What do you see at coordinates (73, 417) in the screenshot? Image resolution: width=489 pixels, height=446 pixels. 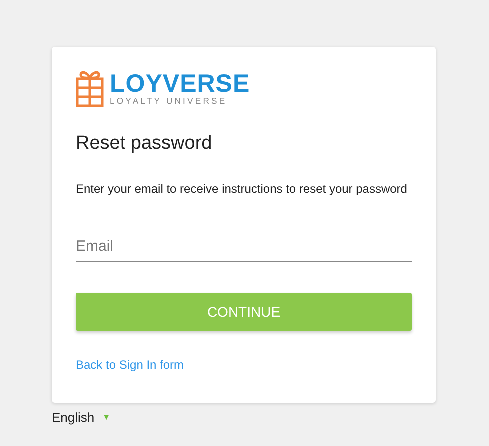 I see `language-selector: English` at bounding box center [73, 417].